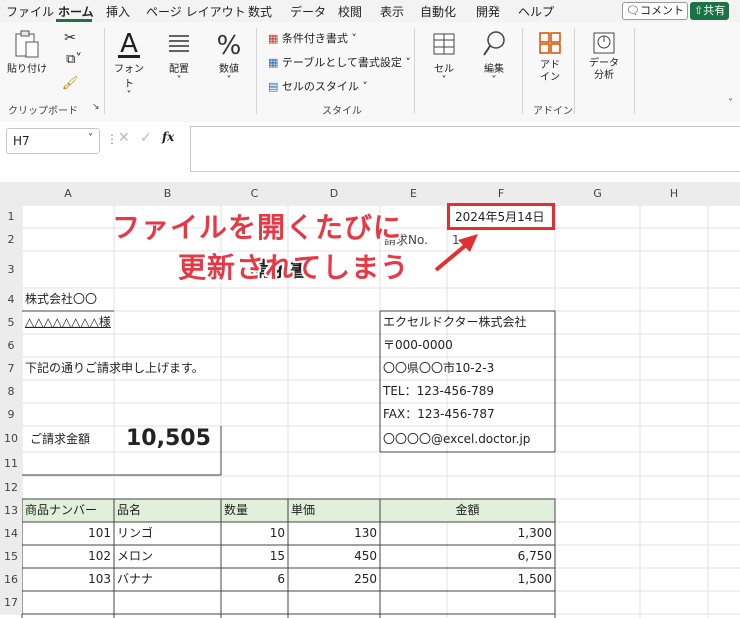 The width and height of the screenshot is (740, 618). Describe the element at coordinates (11, 193) in the screenshot. I see `select-all-corner` at that location.